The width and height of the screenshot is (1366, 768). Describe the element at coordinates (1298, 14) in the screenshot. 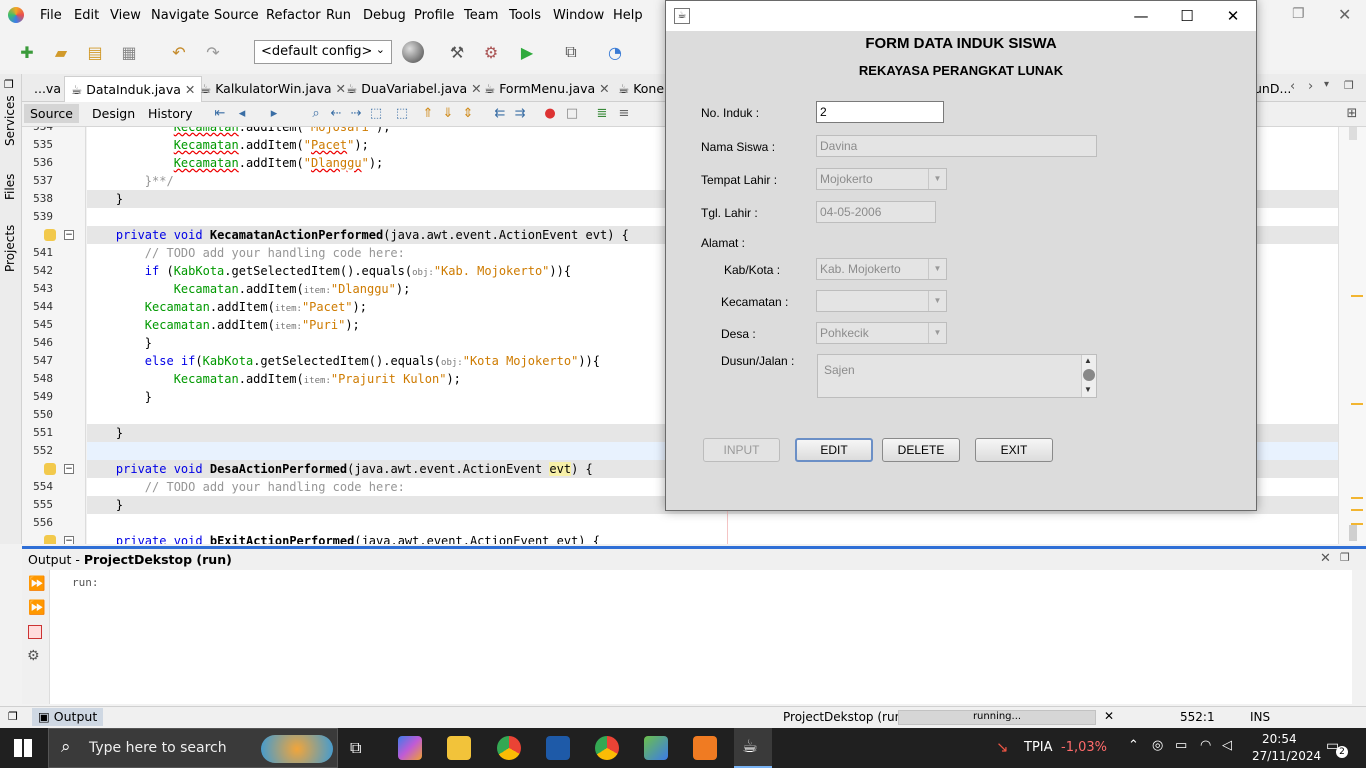

I see `ide-restore-icon: ❐` at that location.